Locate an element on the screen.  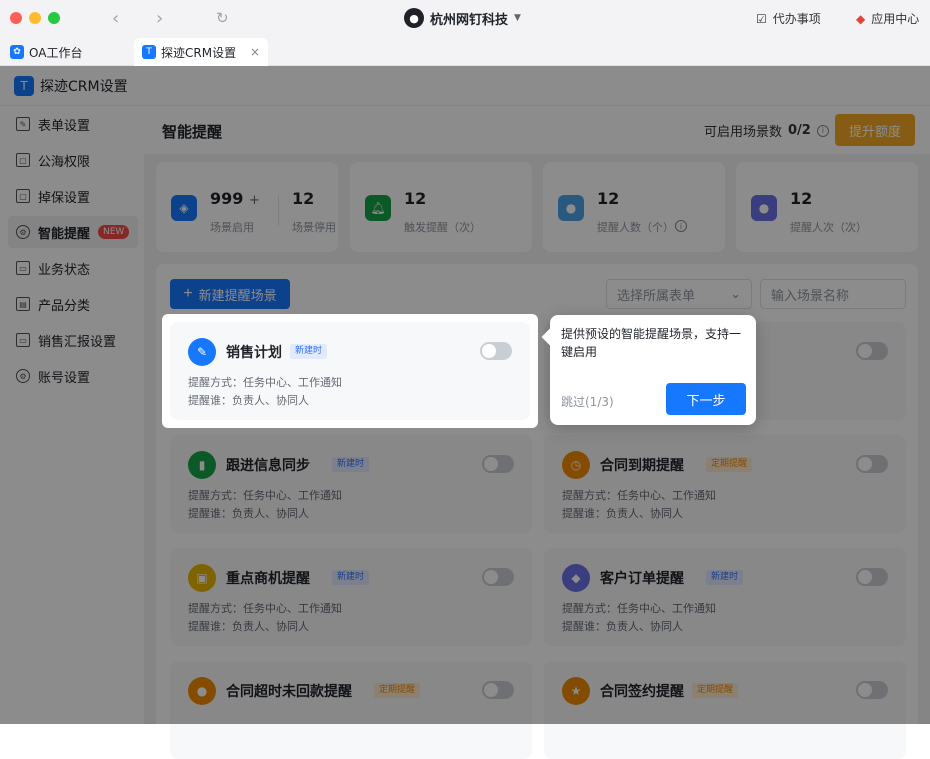
scene-method: 提醒方式：任务中心、工作通知 is located at coordinates (265, 382).